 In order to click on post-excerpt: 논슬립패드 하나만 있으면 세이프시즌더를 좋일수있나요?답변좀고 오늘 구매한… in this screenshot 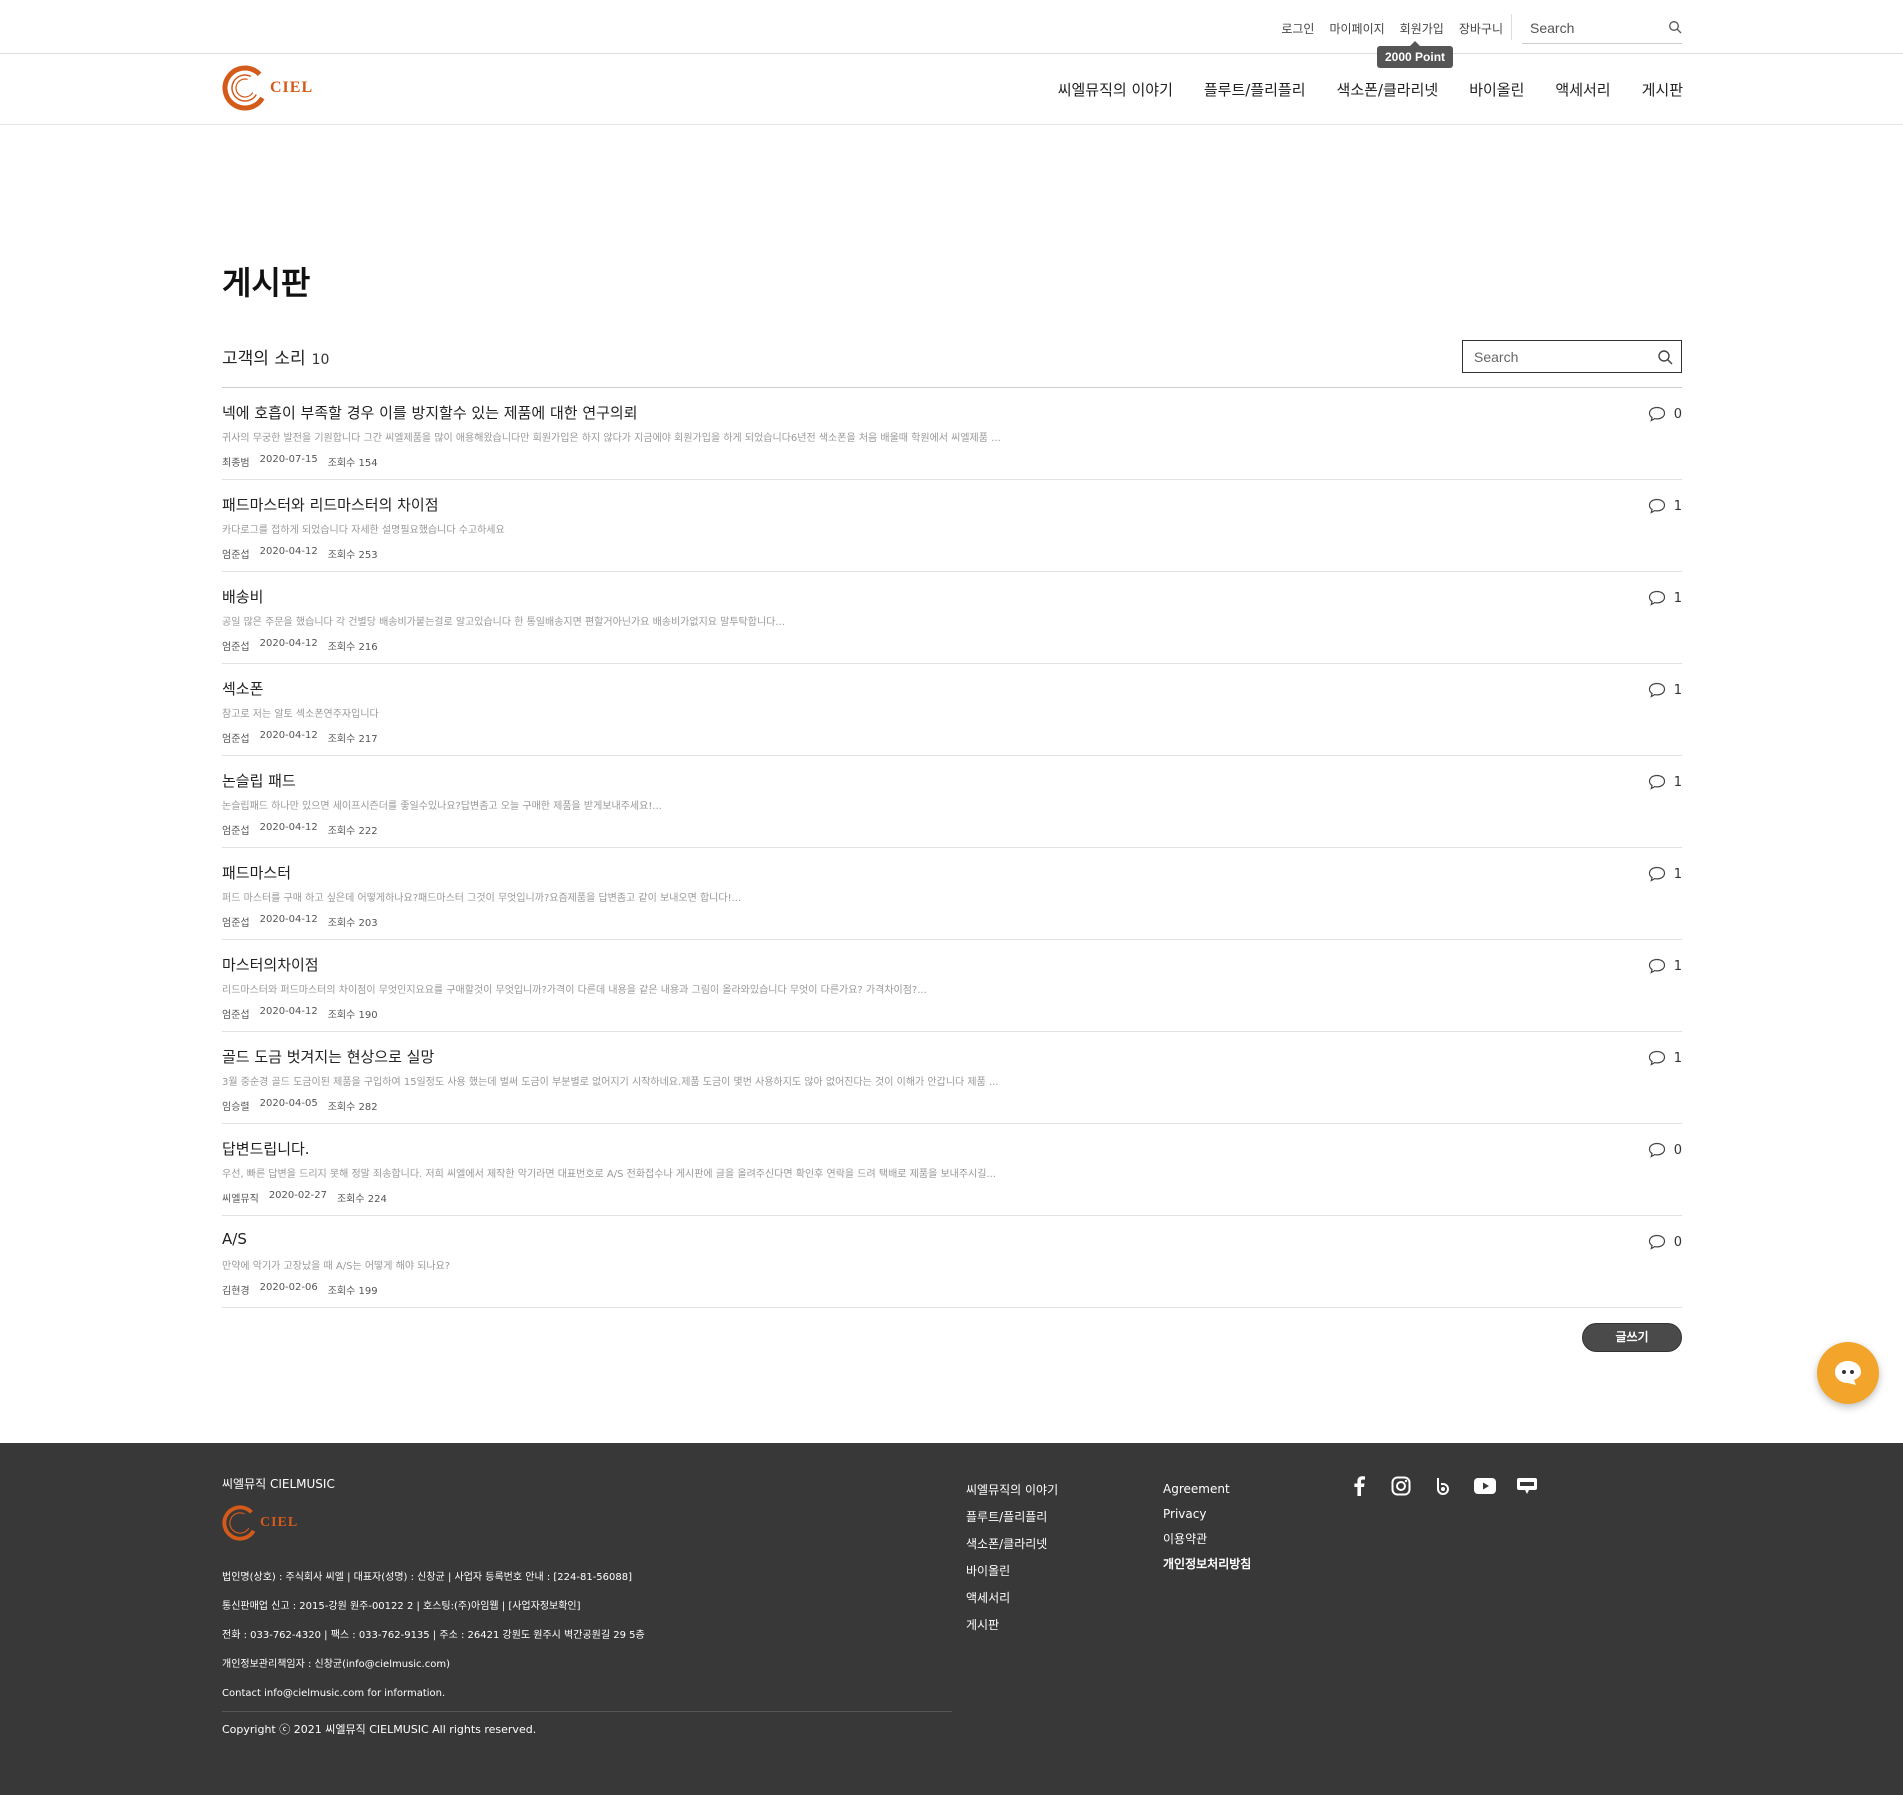, I will do `click(442, 806)`.